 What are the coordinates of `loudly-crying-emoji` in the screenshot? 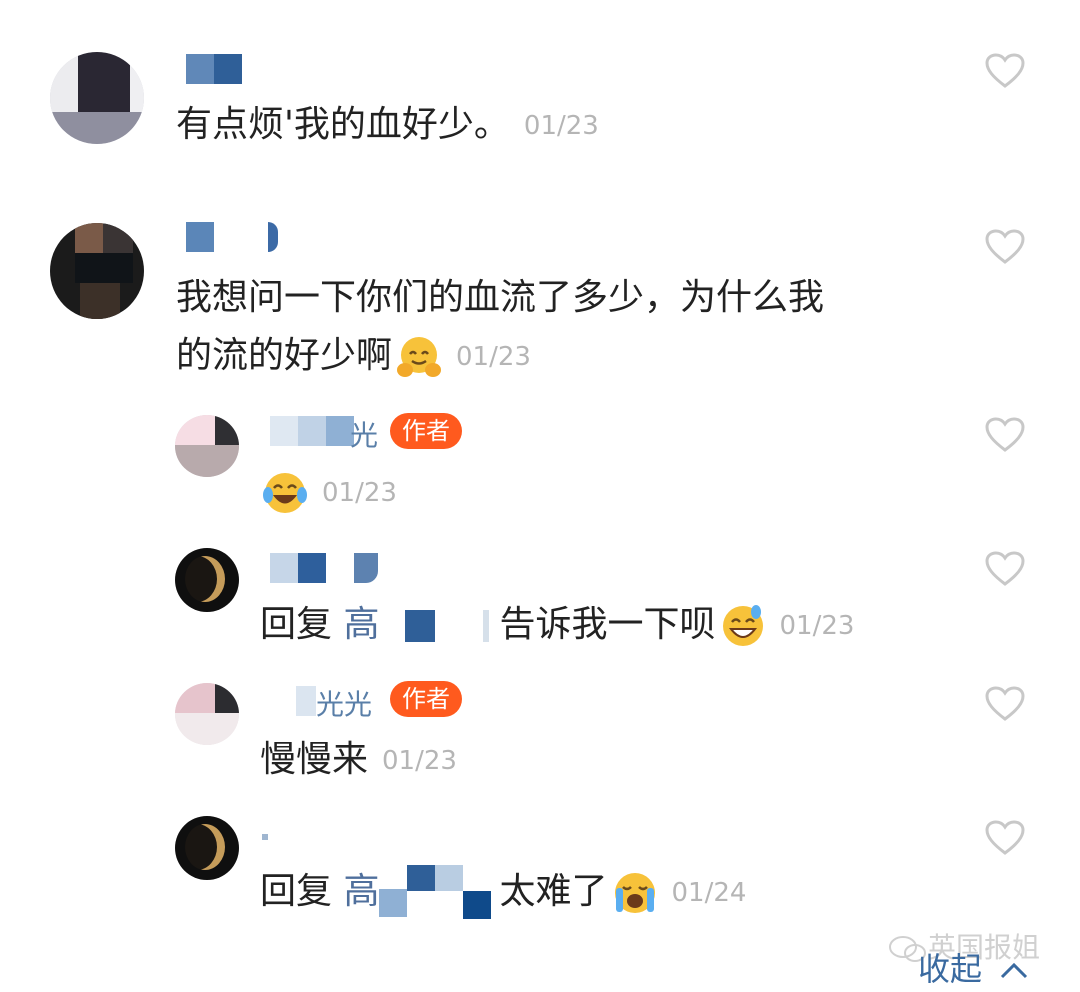 It's located at (634, 893).